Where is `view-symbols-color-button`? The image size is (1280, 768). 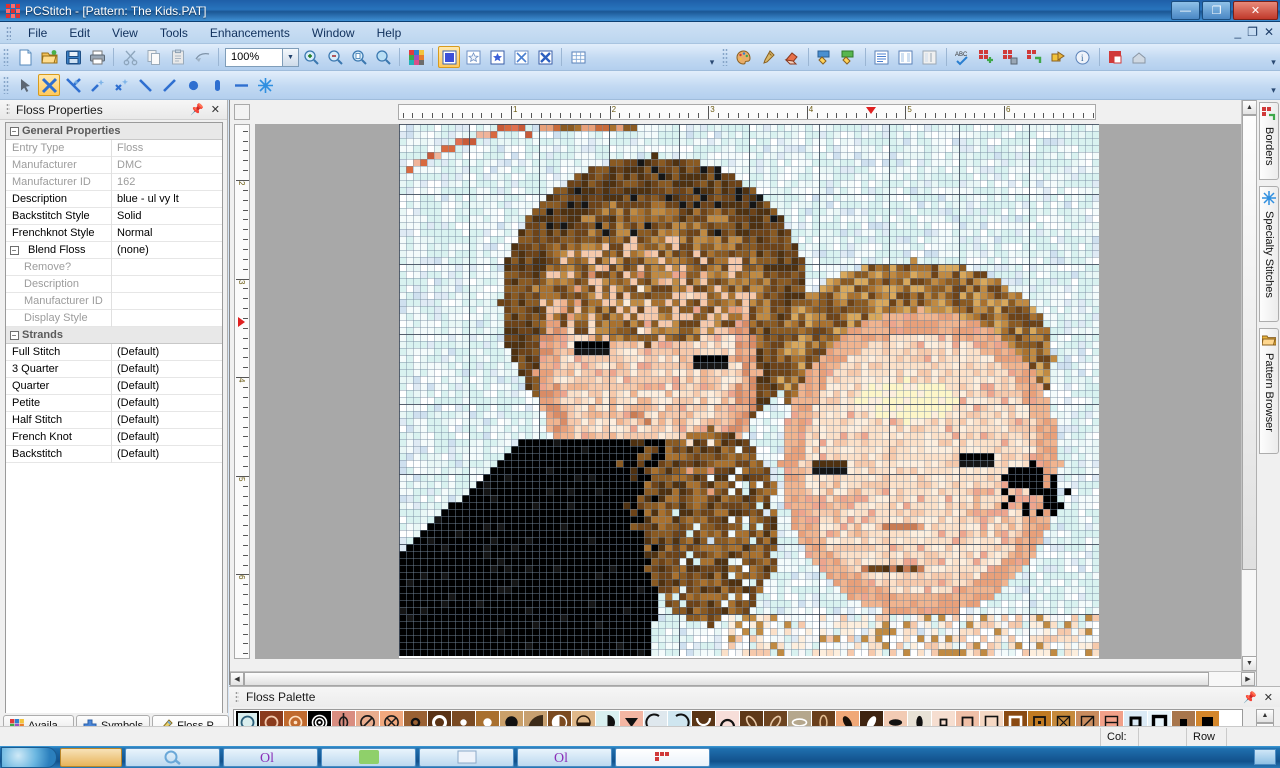
view-symbols-color-button is located at coordinates (497, 57).